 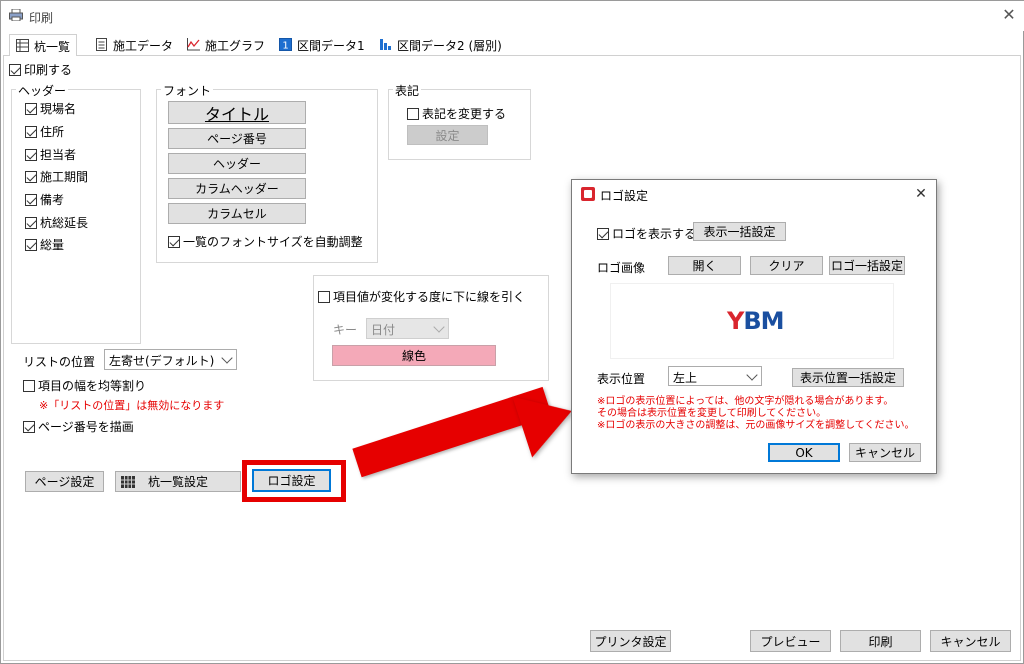 I want to click on header-item-address: 住所, so click(x=44, y=131).